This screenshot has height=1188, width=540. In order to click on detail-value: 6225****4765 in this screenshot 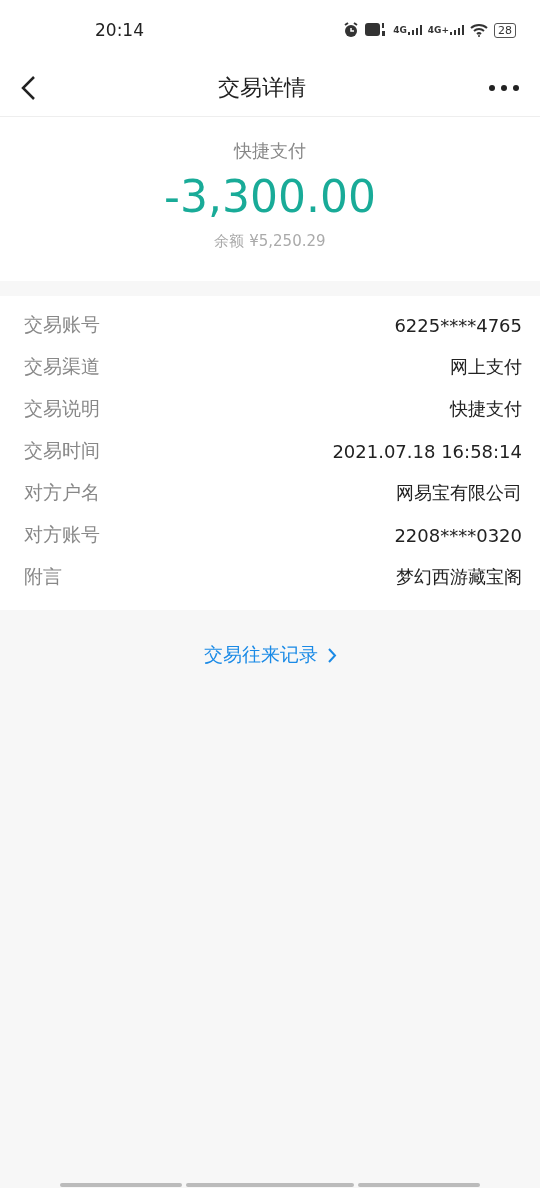, I will do `click(458, 325)`.